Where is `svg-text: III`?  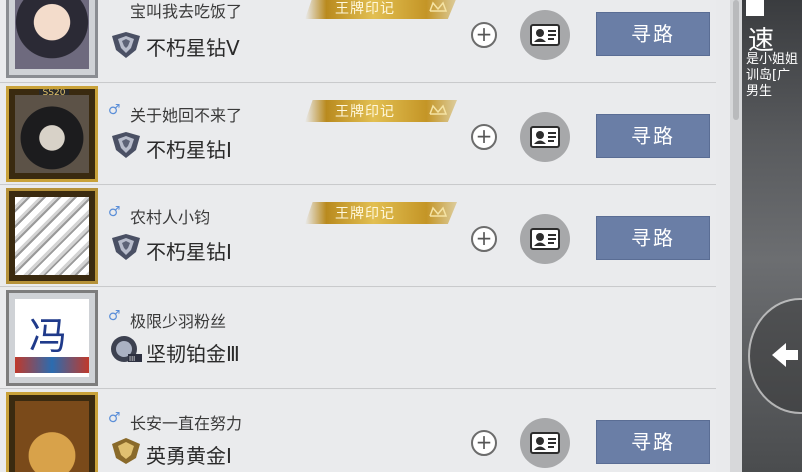
svg-text: III is located at coordinates (132, 359).